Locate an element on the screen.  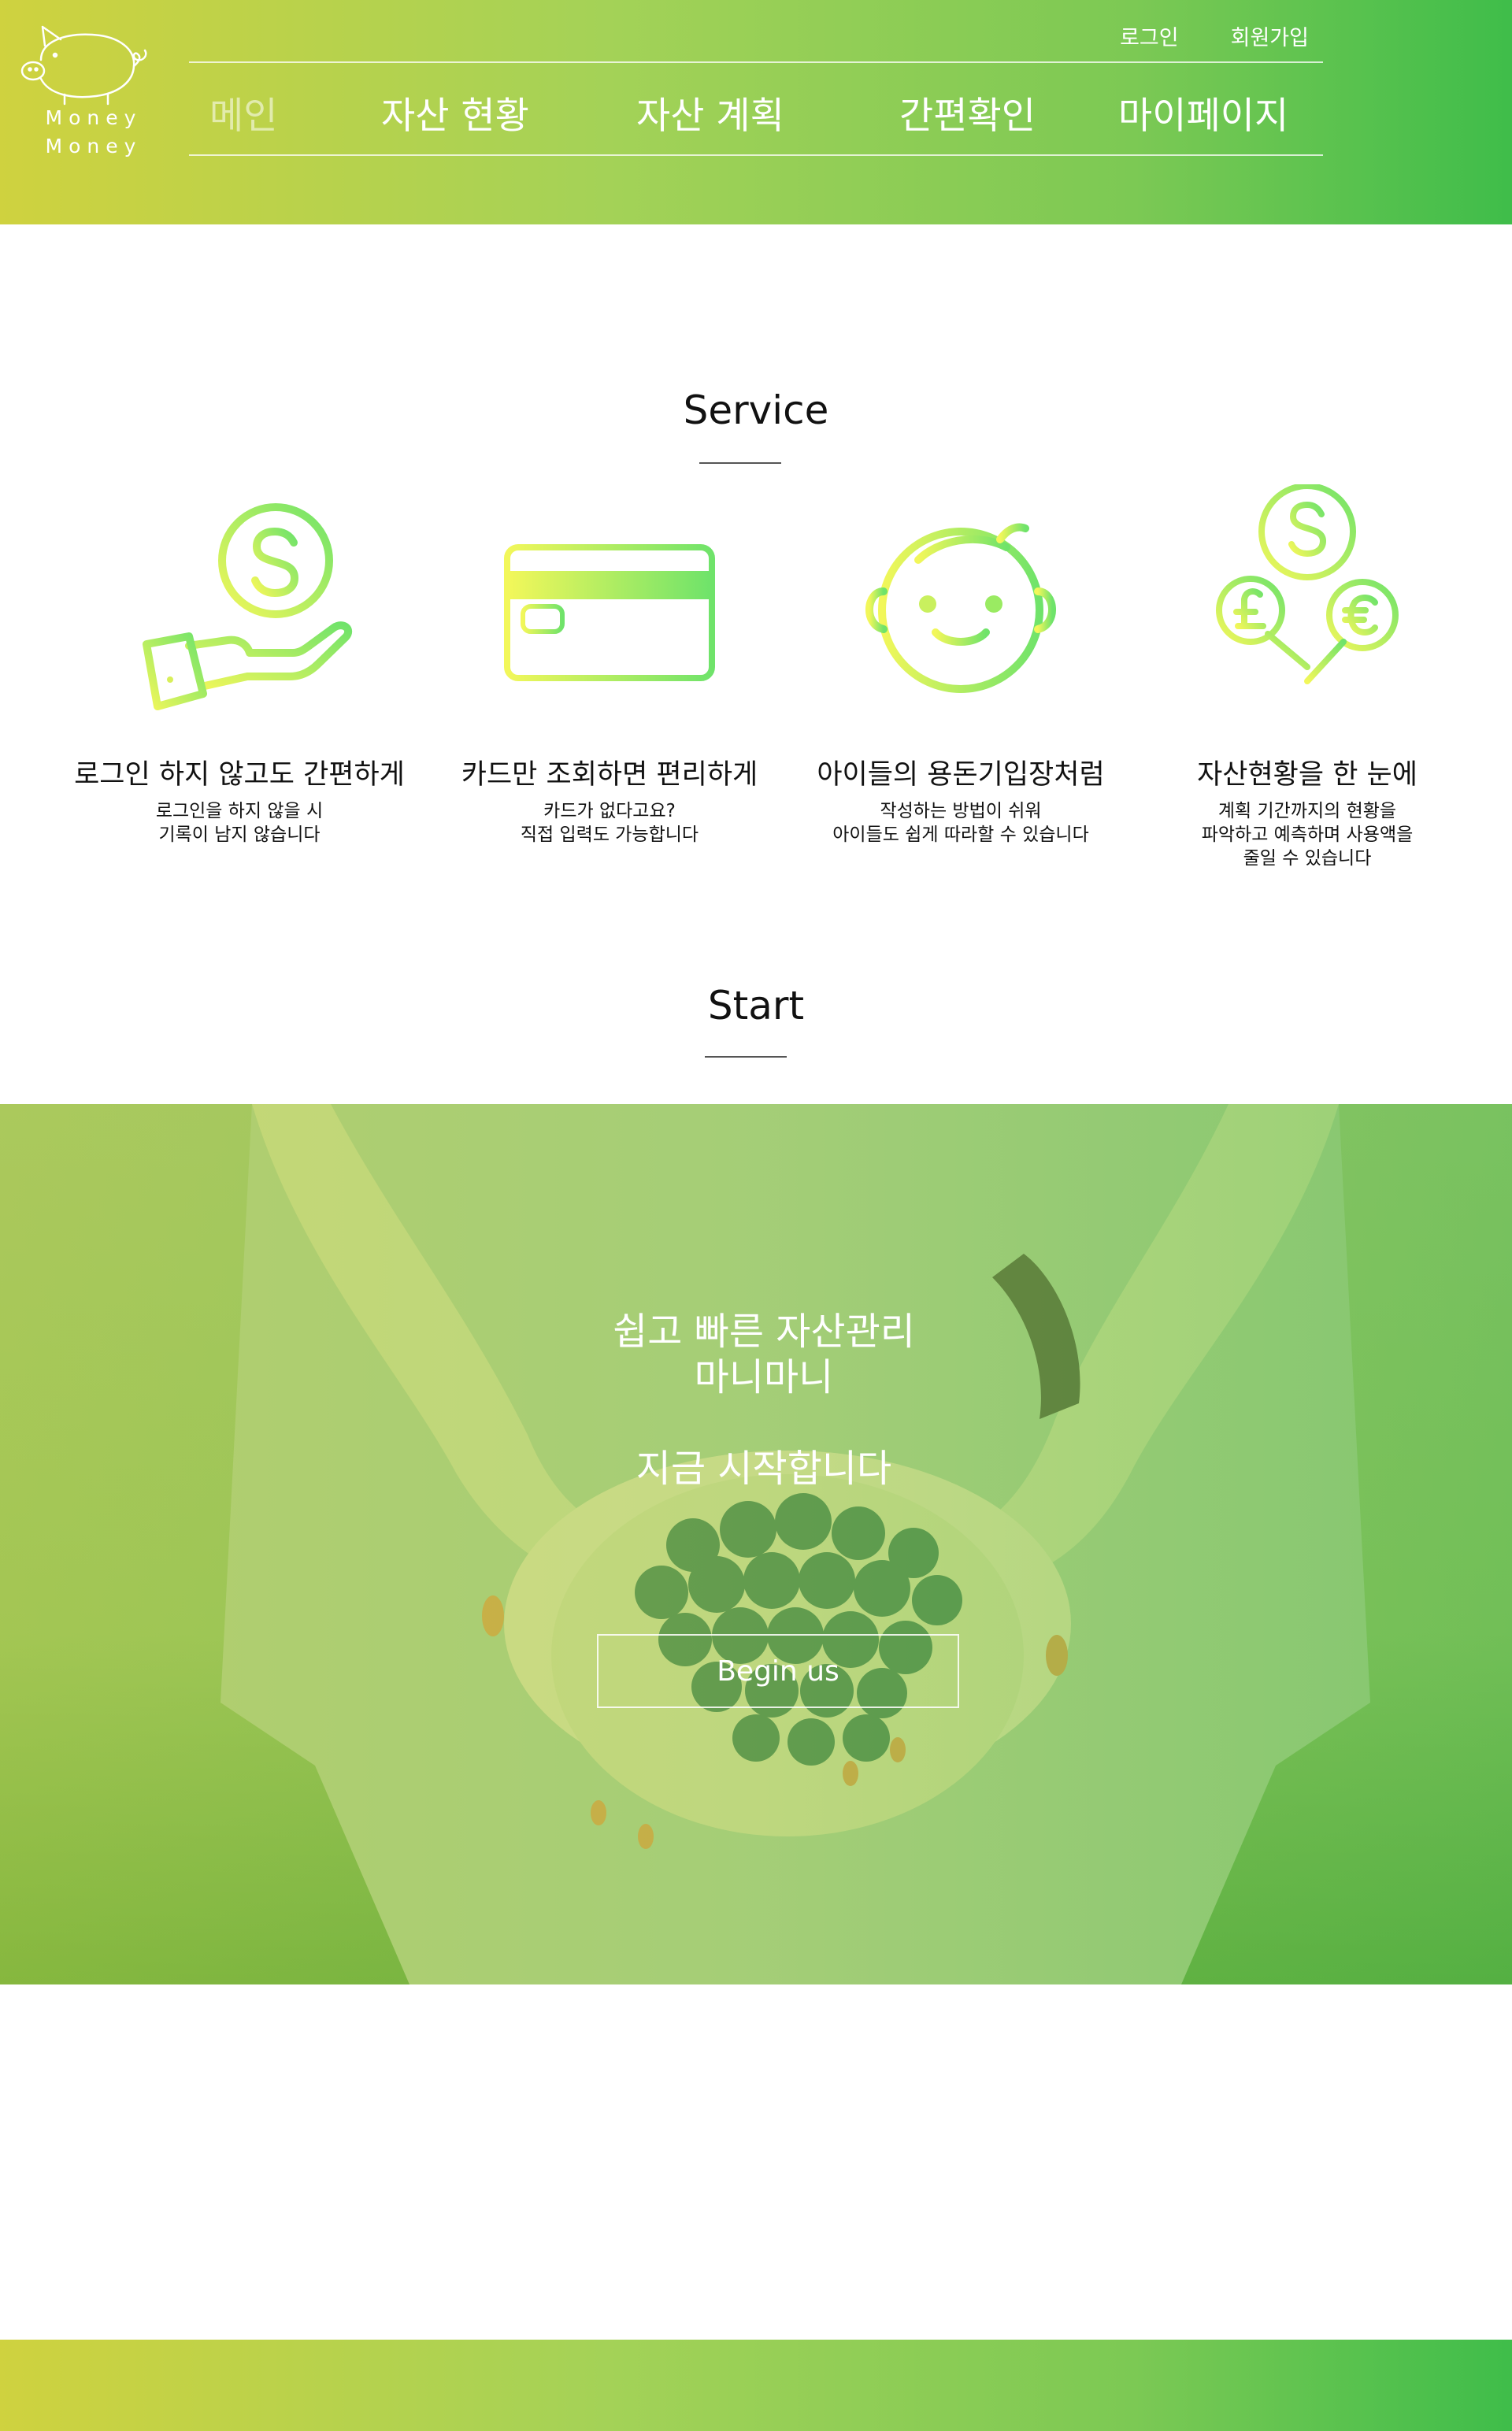
nav-item-mypage: 마이페이지 is located at coordinates (1203, 112).